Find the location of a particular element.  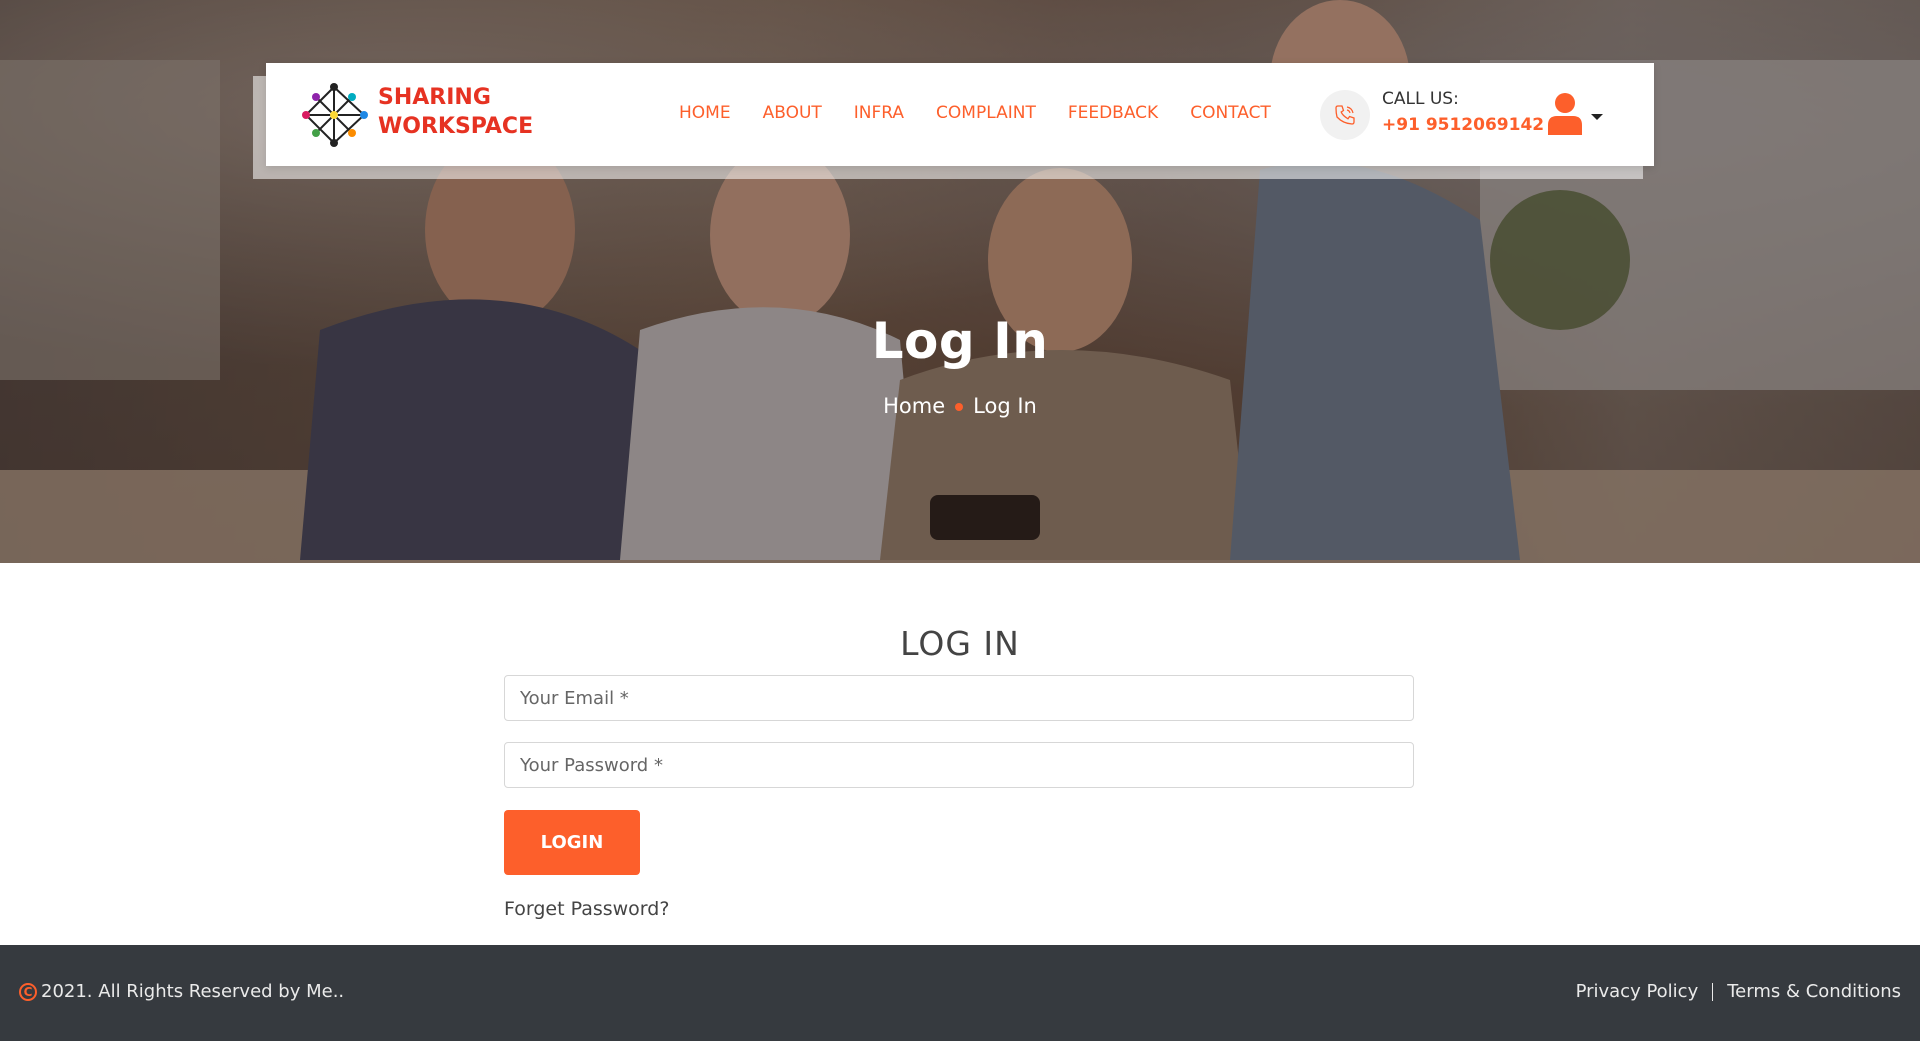

privacy-policy-link: Privacy Policy is located at coordinates (1637, 991).